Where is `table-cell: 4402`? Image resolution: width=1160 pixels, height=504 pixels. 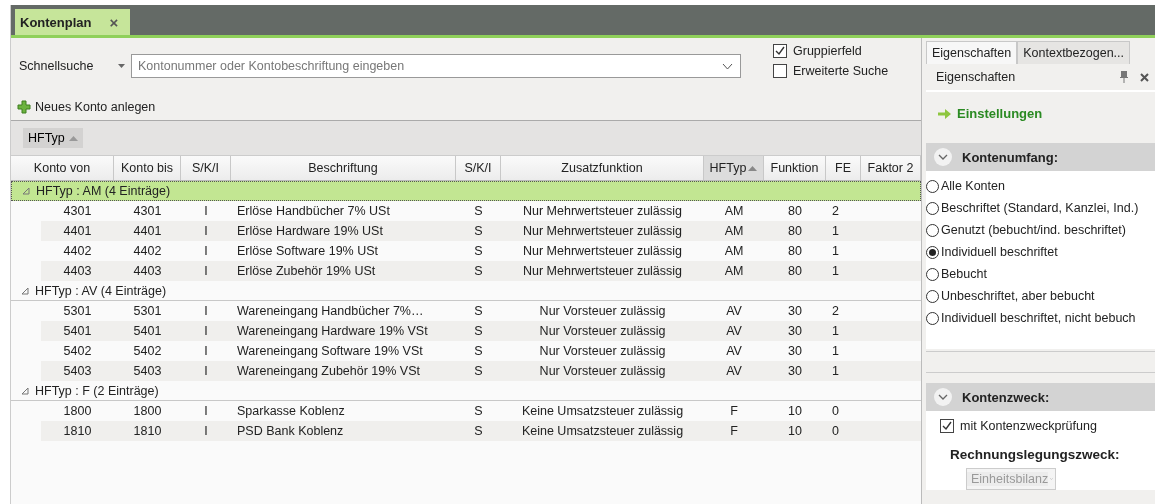 table-cell: 4402 is located at coordinates (77, 251).